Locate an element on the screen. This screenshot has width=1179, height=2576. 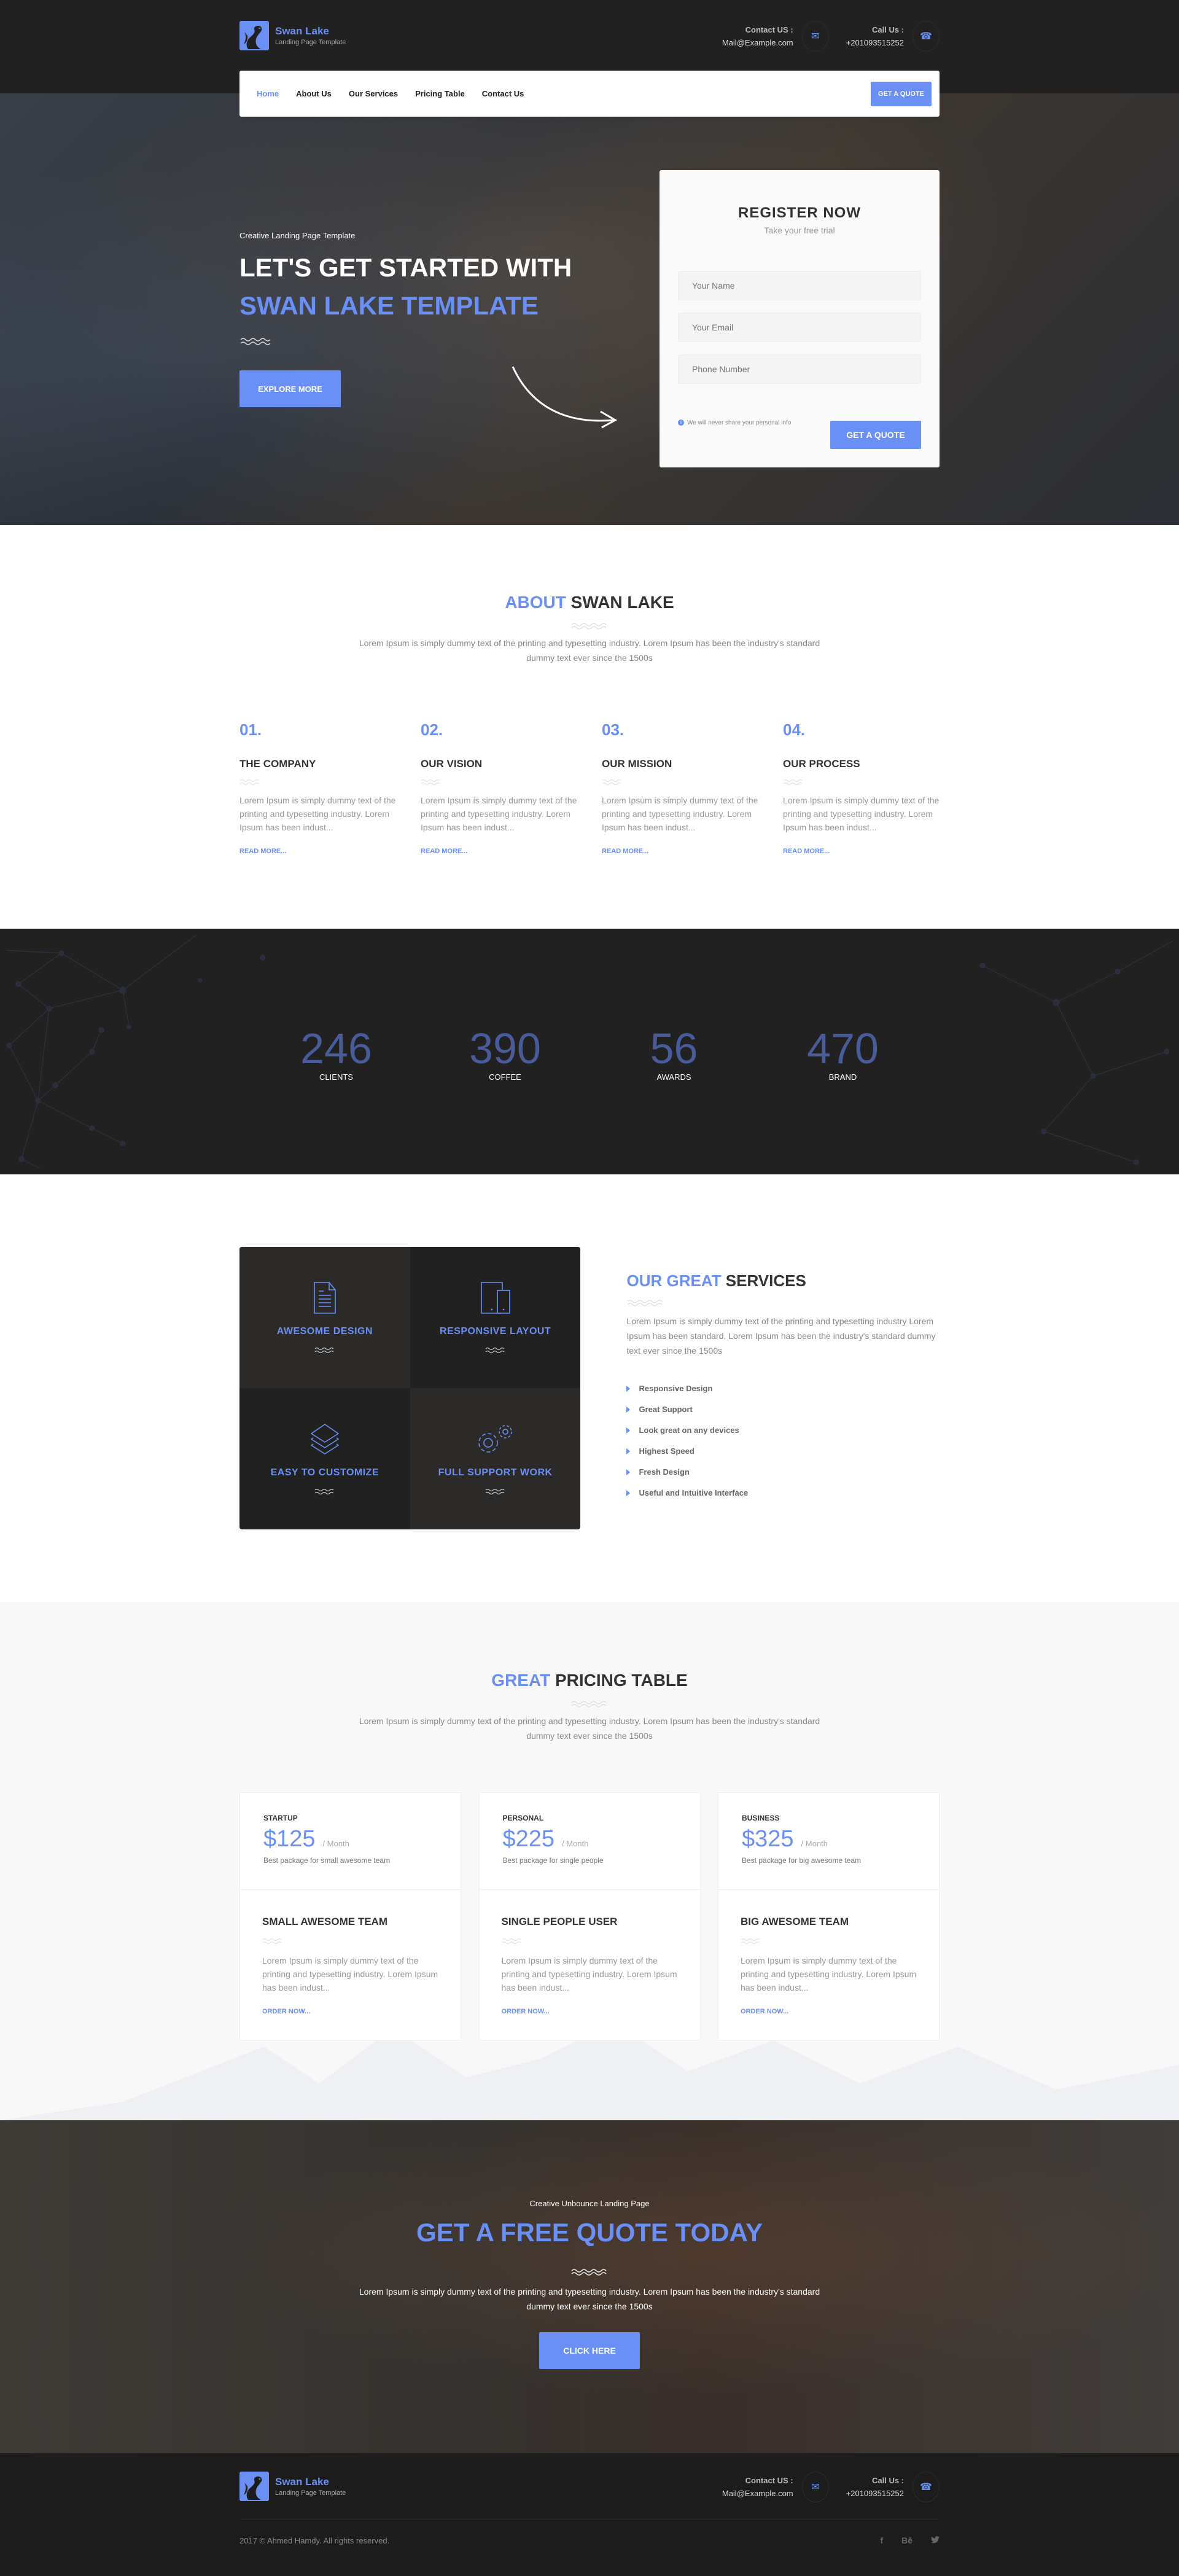
footer-contact-phone: Call Us : +201093515252 ☎ is located at coordinates (893, 2487).